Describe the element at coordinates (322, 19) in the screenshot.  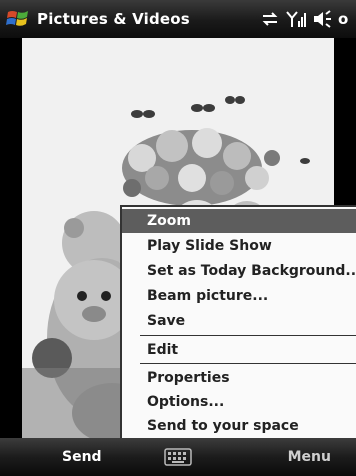
I see `volume-icon` at that location.